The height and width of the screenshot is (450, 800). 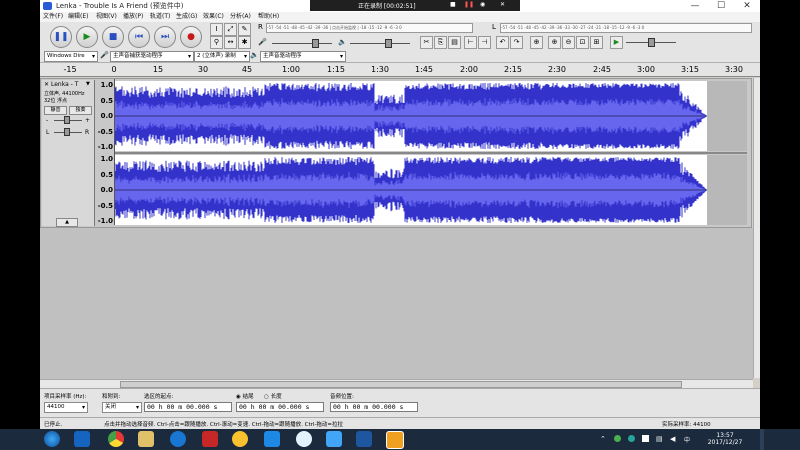 I want to click on mic-volume-slider, so click(x=302, y=43).